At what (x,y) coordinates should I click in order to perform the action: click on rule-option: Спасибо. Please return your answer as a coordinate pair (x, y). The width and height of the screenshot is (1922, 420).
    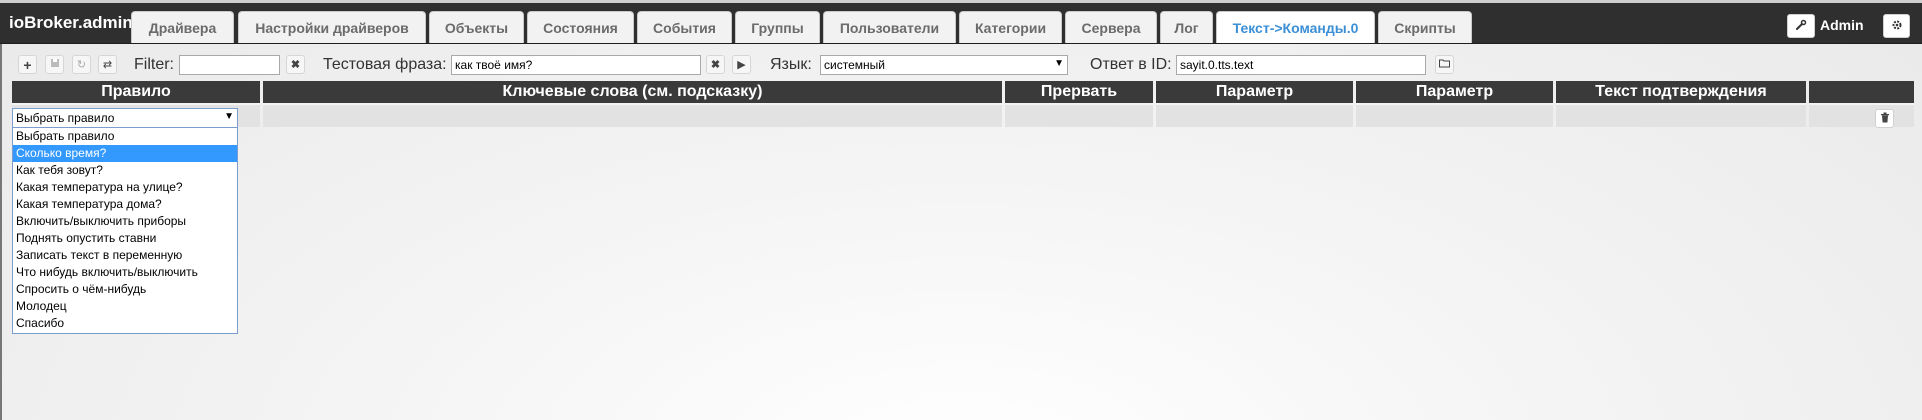
    Looking at the image, I should click on (125, 323).